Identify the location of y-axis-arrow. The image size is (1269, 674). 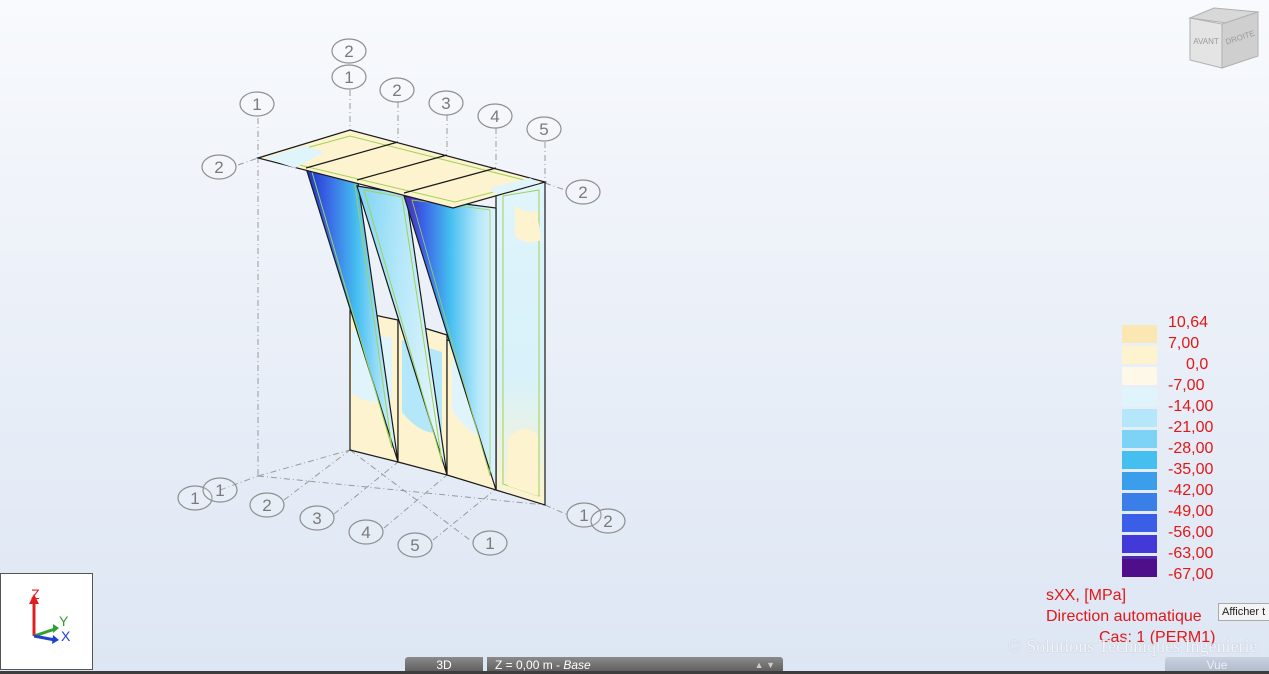
(44, 632).